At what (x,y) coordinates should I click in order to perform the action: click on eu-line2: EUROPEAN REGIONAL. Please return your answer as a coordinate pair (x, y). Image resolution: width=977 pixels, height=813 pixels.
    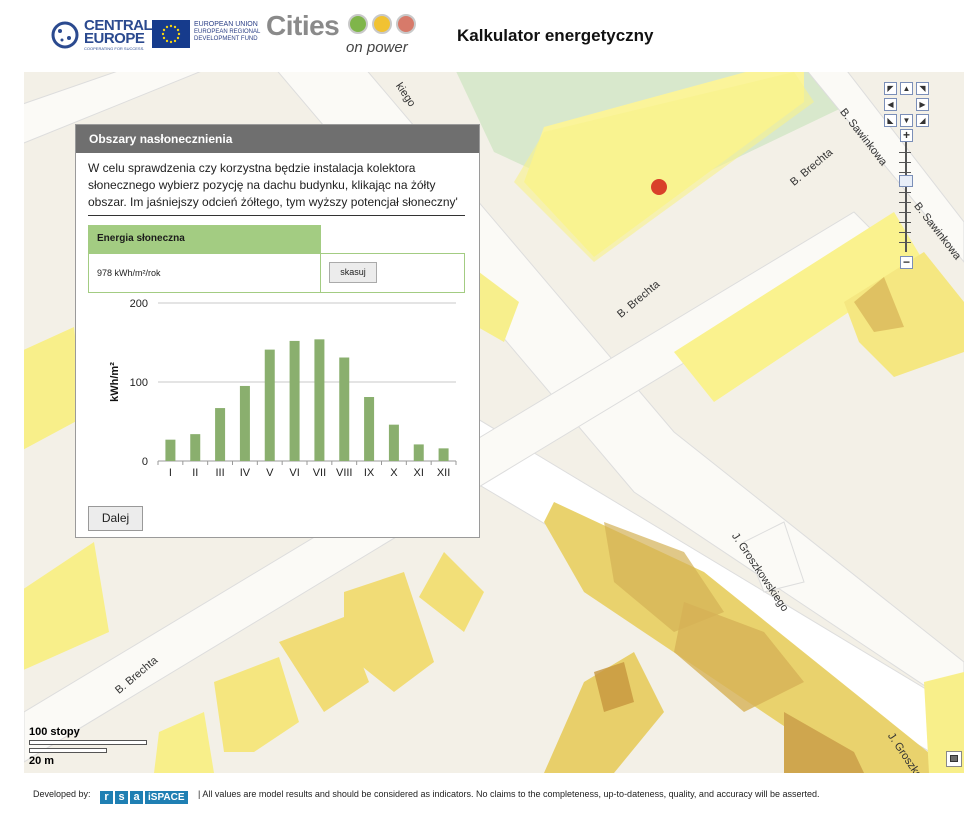
    Looking at the image, I should click on (227, 31).